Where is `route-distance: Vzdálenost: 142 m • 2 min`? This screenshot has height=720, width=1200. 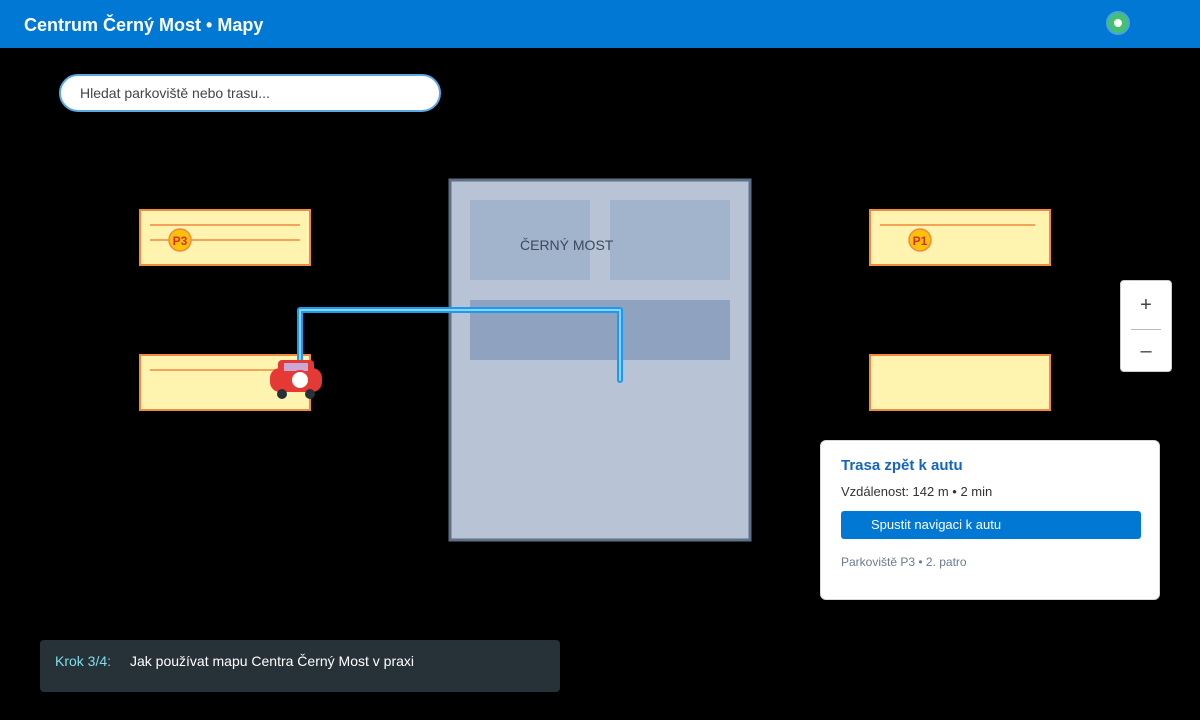 route-distance: Vzdálenost: 142 m • 2 min is located at coordinates (917, 491).